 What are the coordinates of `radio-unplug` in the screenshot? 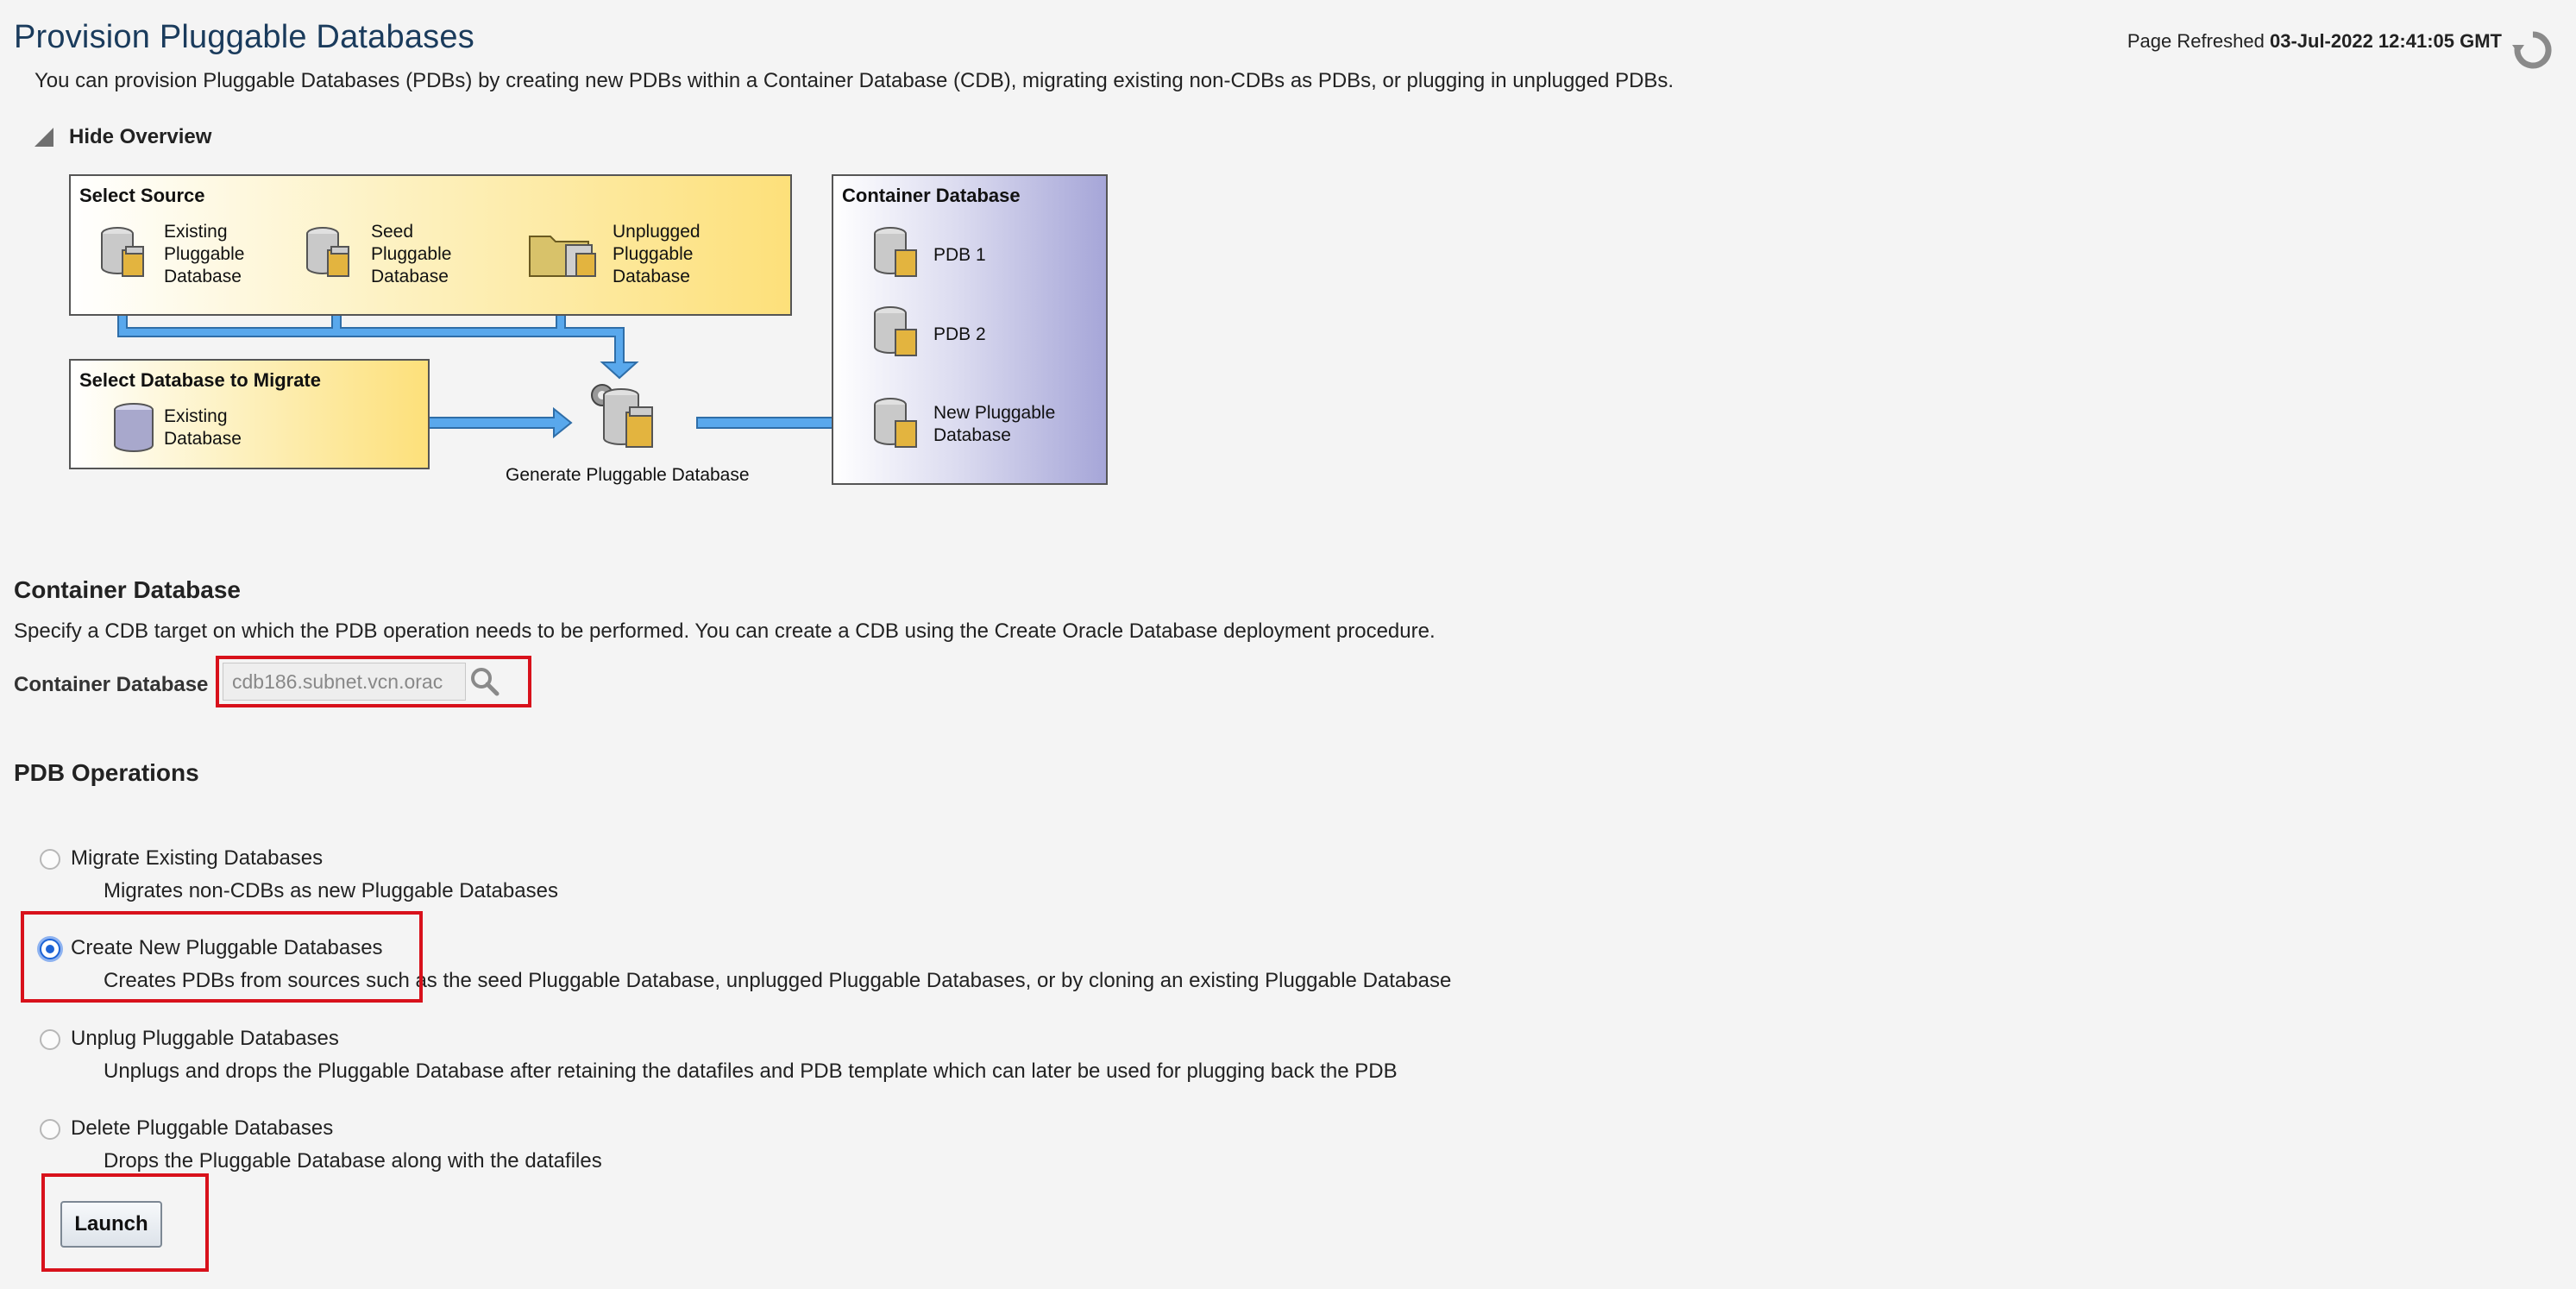 It's located at (50, 1039).